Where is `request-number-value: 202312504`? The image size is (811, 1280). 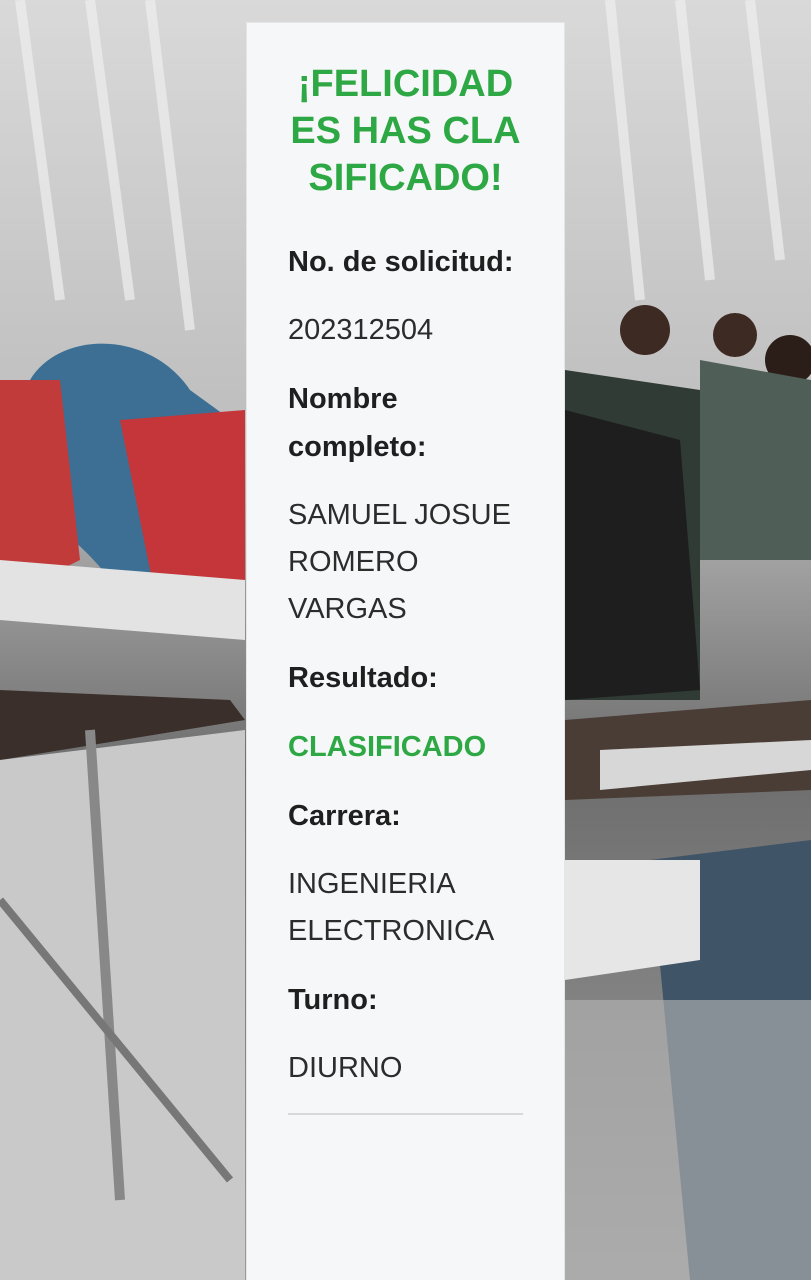
request-number-value: 202312504 is located at coordinates (361, 330).